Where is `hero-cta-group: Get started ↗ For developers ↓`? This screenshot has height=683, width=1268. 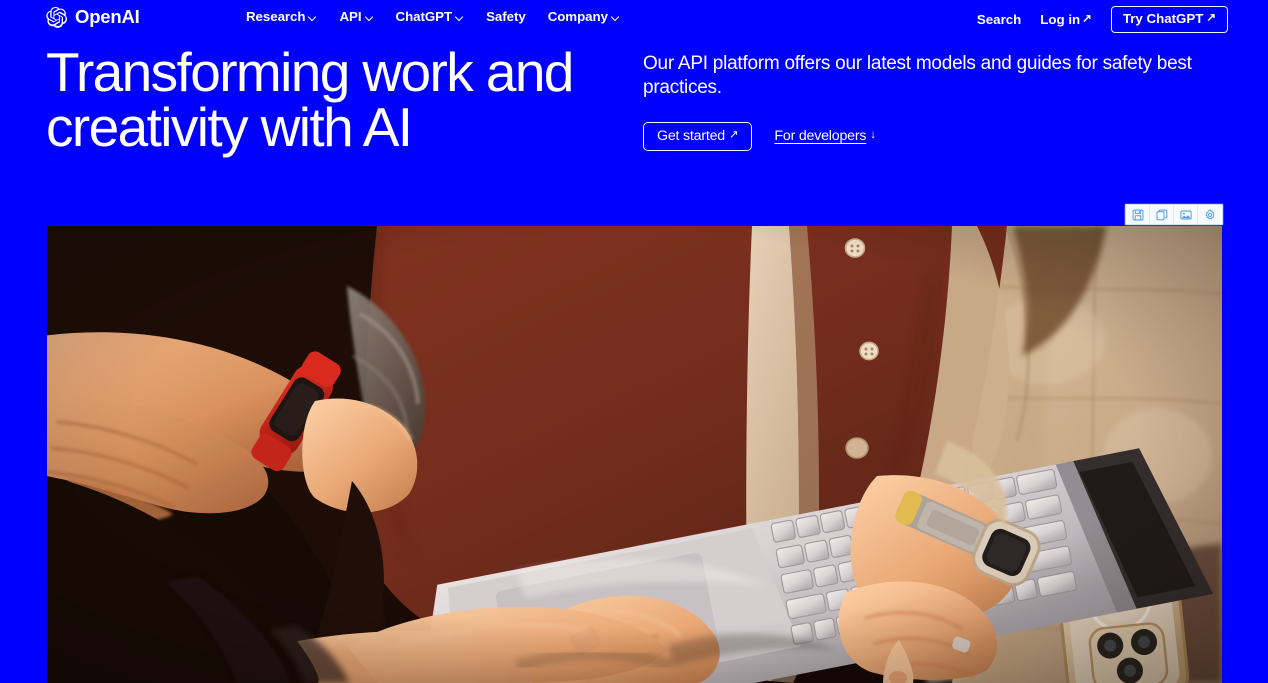 hero-cta-group: Get started ↗ For developers ↓ is located at coordinates (933, 136).